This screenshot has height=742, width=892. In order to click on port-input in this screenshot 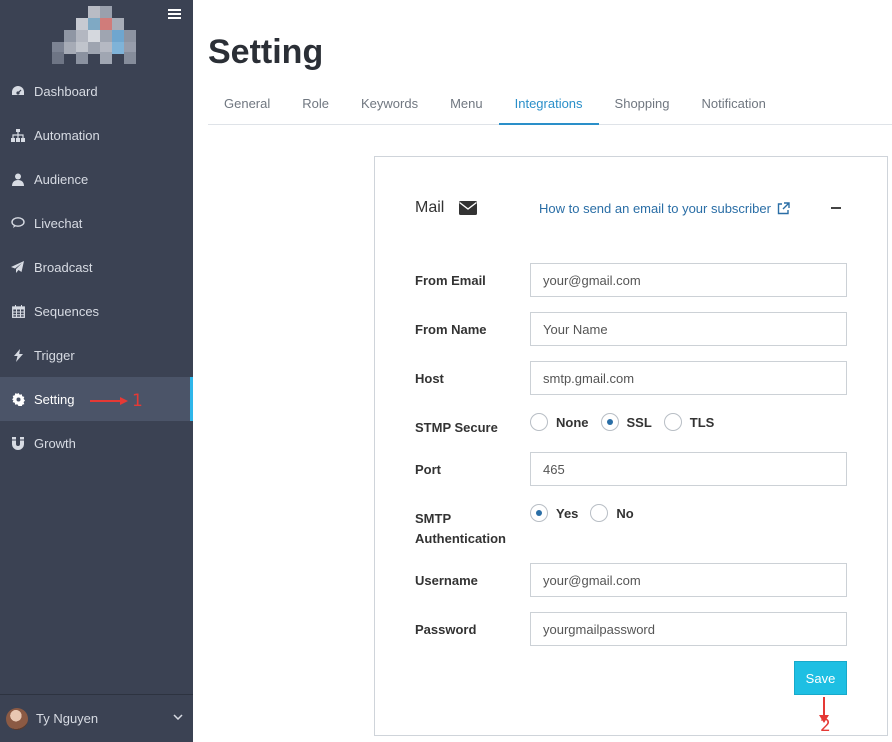, I will do `click(688, 469)`.